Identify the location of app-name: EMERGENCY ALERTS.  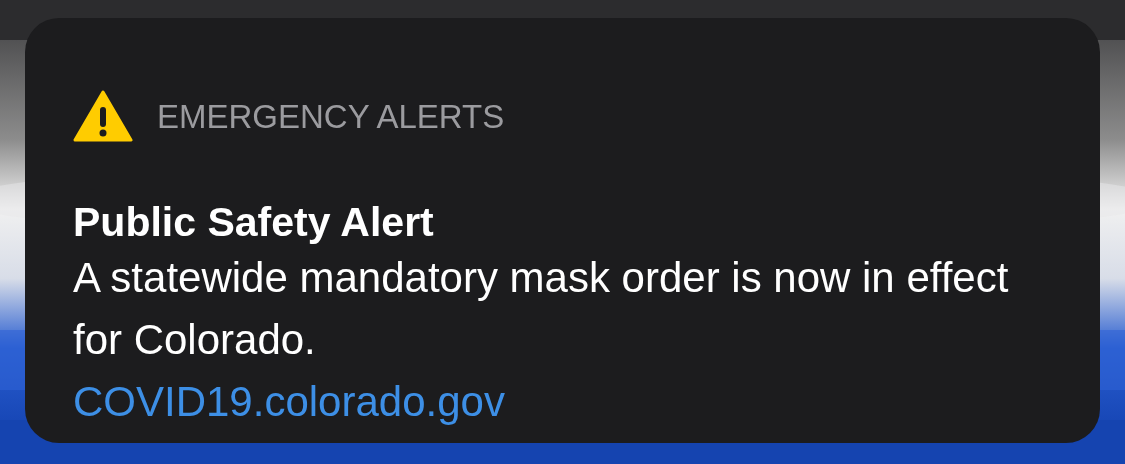
(331, 116).